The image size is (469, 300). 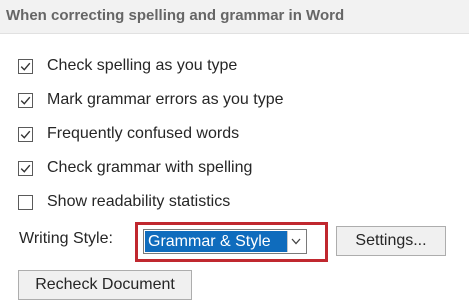 What do you see at coordinates (143, 133) in the screenshot?
I see `option-label: Frequently confused words` at bounding box center [143, 133].